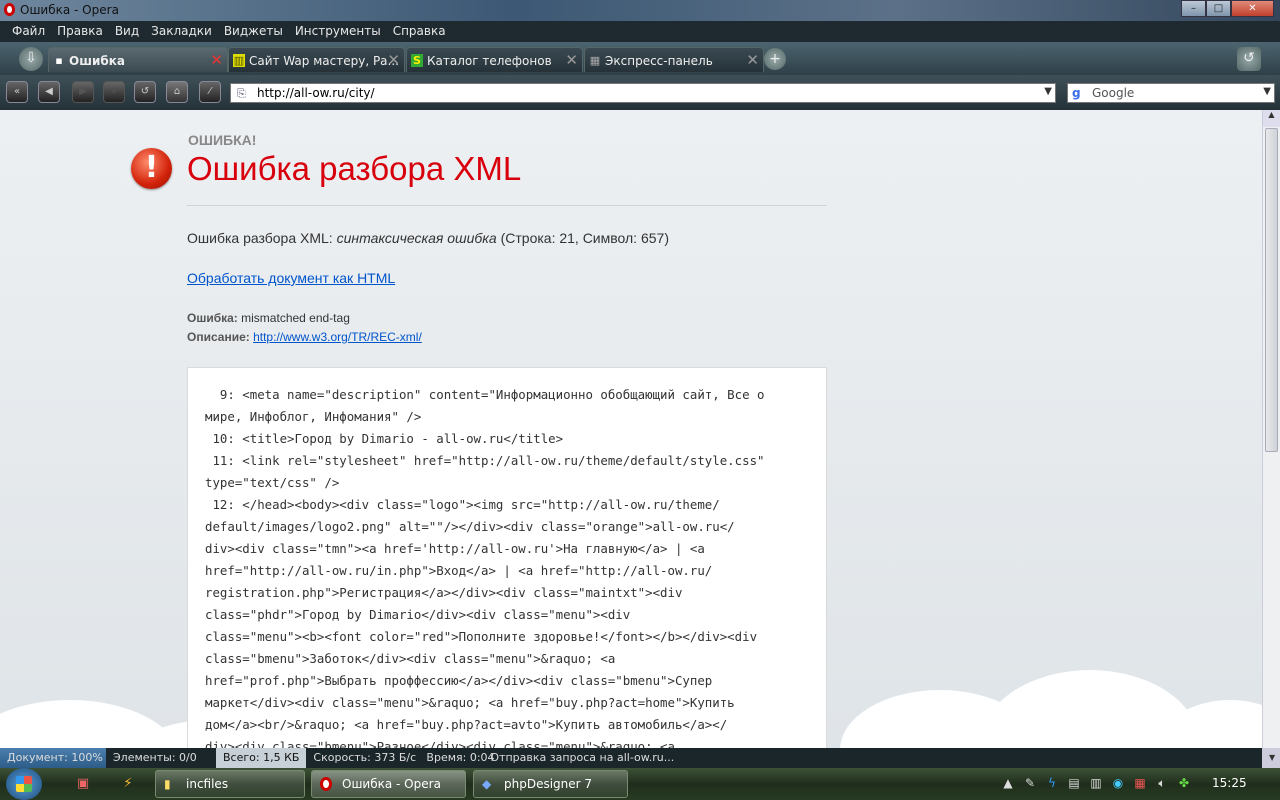  Describe the element at coordinates (53, 758) in the screenshot. I see `status-document: Документ: 100%` at that location.